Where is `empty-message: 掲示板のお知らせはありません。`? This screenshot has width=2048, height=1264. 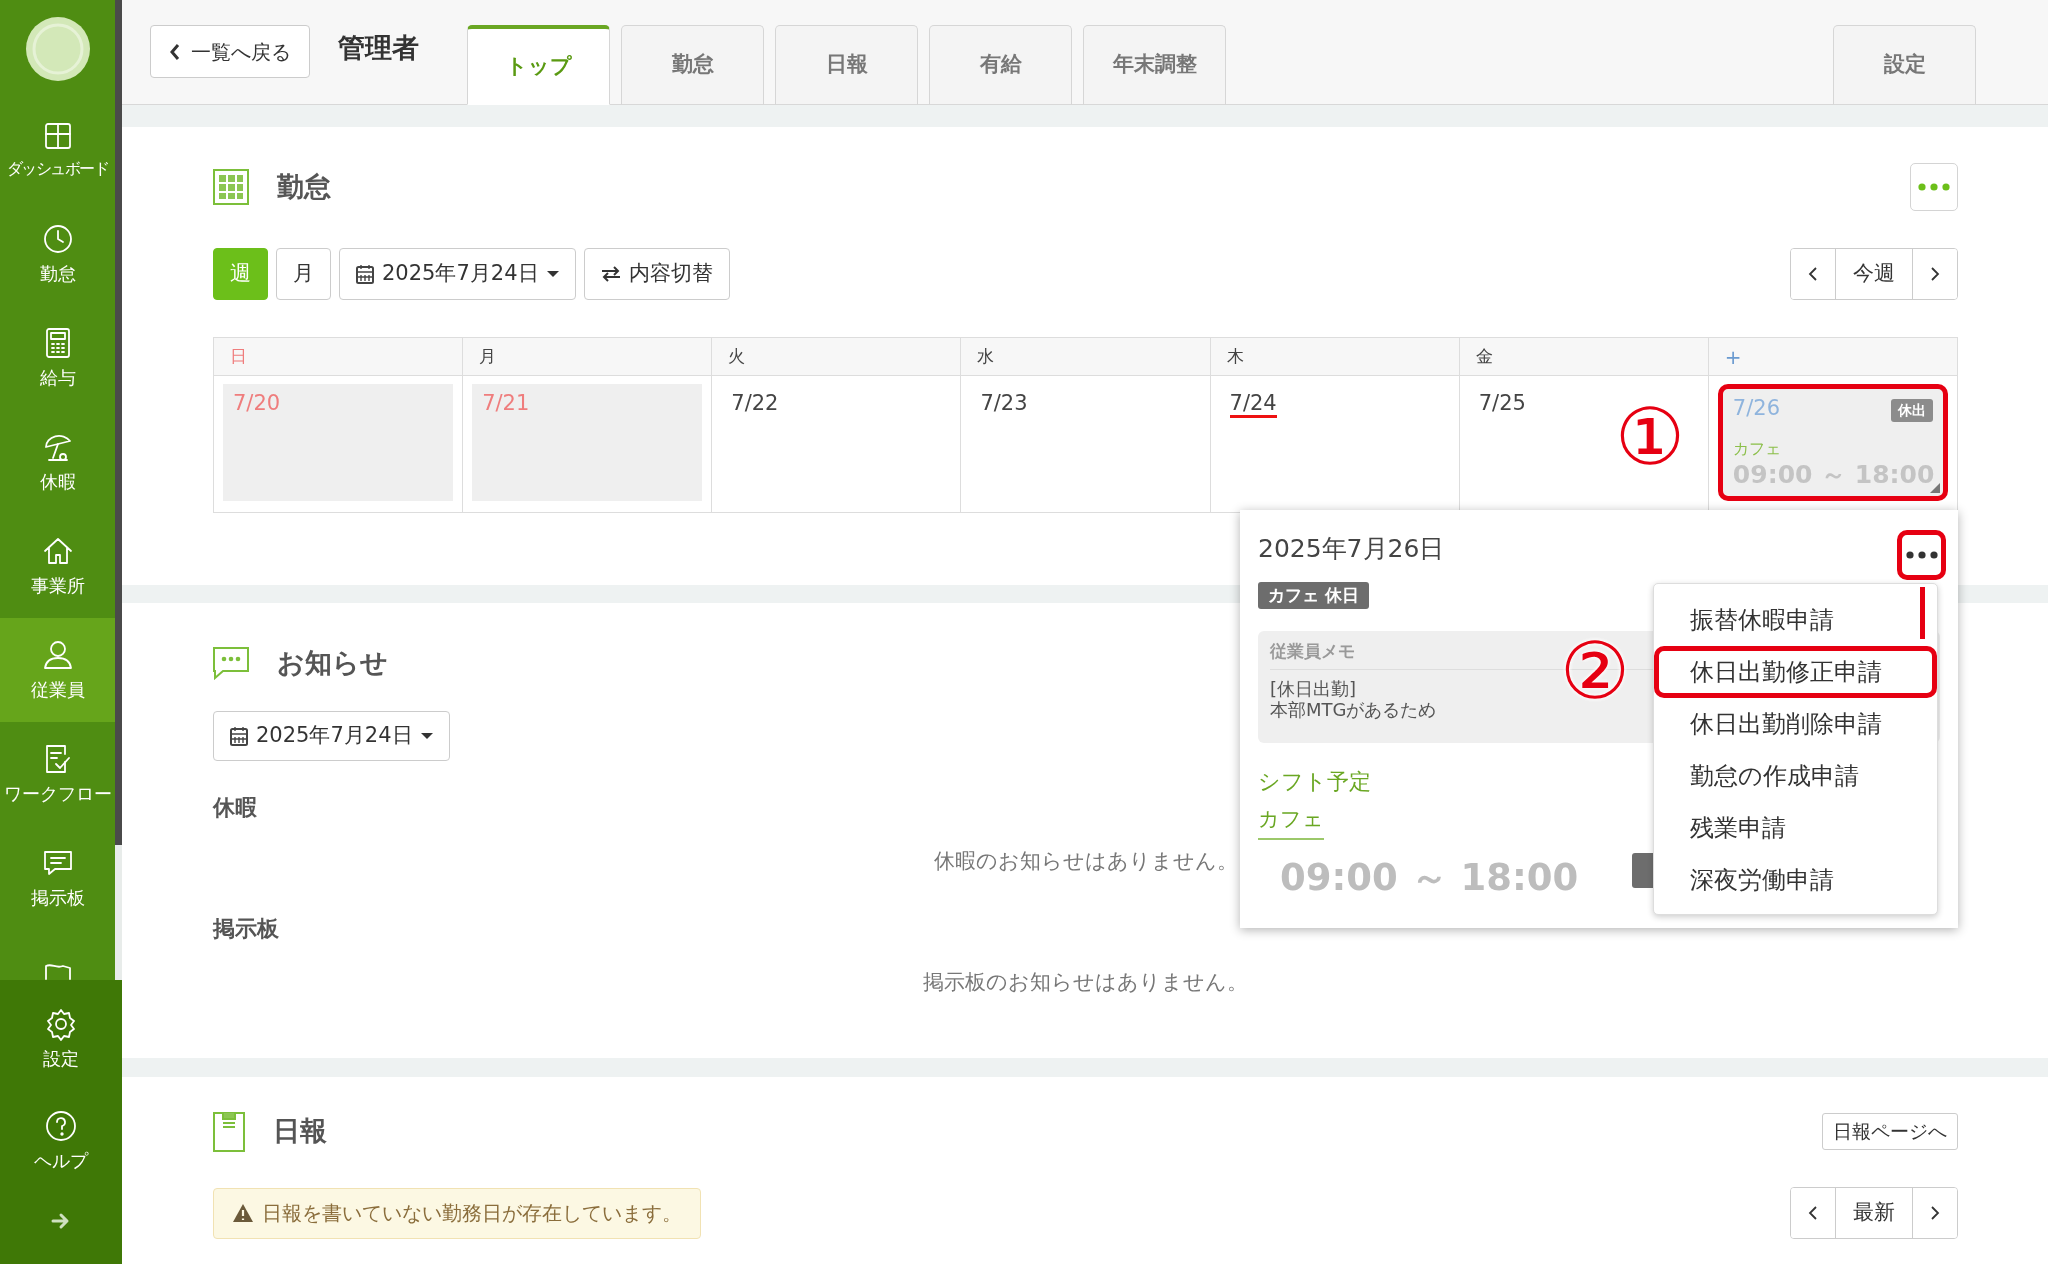
empty-message: 掲示板のお知らせはありません。 is located at coordinates (1085, 982).